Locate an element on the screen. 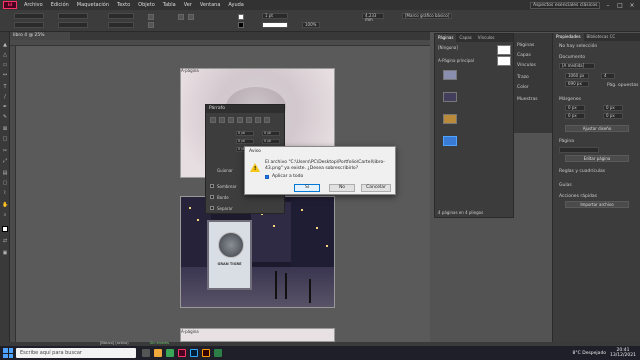 This screenshot has width=640, height=360. align-left-icon is located at coordinates (213, 120).